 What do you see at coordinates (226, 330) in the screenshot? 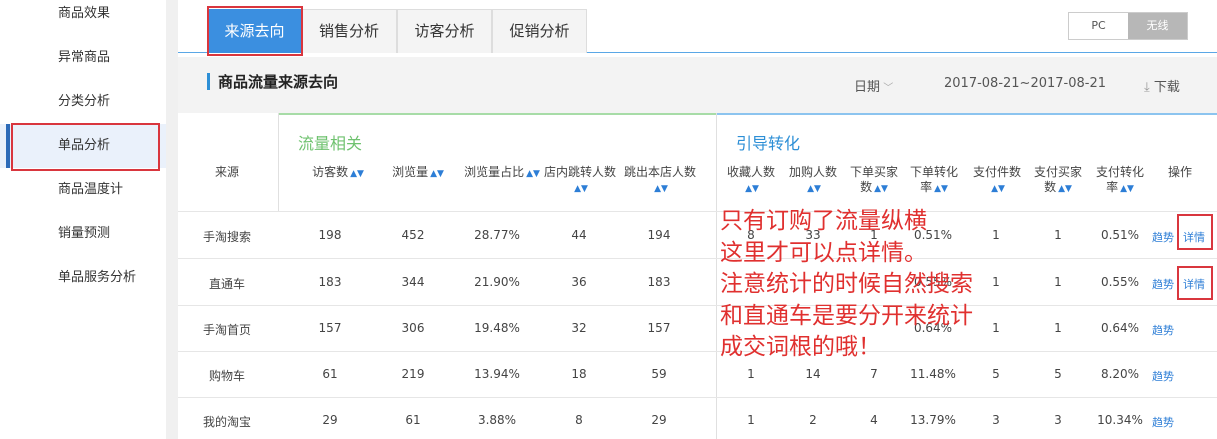
I see `cell-source: 手淘首页` at bounding box center [226, 330].